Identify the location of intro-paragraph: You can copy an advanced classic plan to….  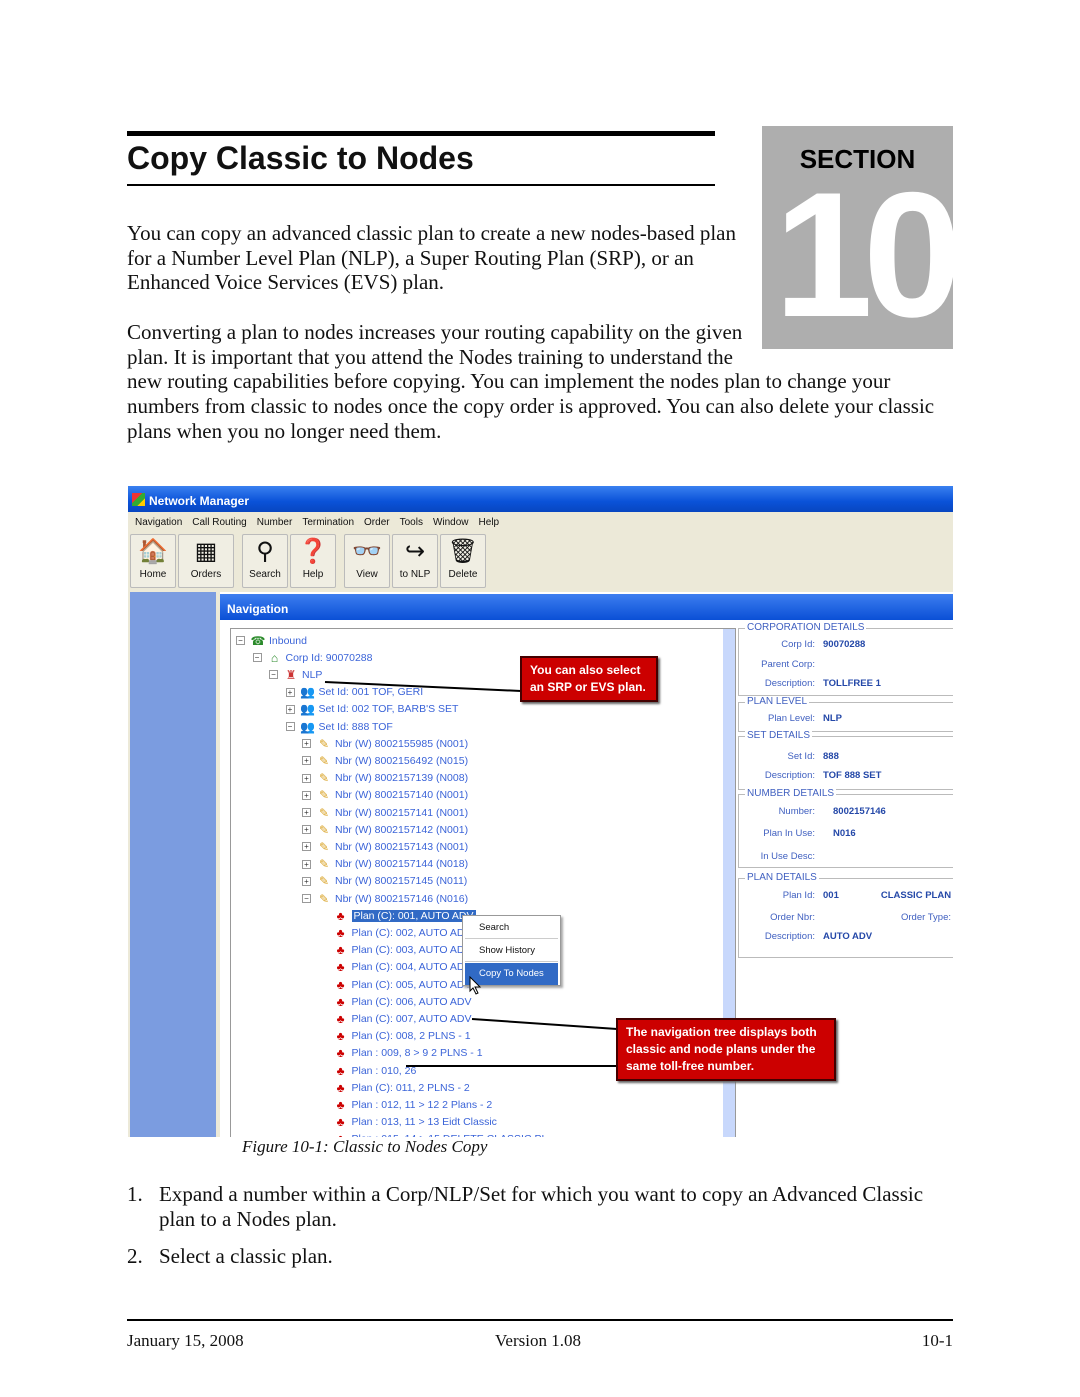
(431, 258).